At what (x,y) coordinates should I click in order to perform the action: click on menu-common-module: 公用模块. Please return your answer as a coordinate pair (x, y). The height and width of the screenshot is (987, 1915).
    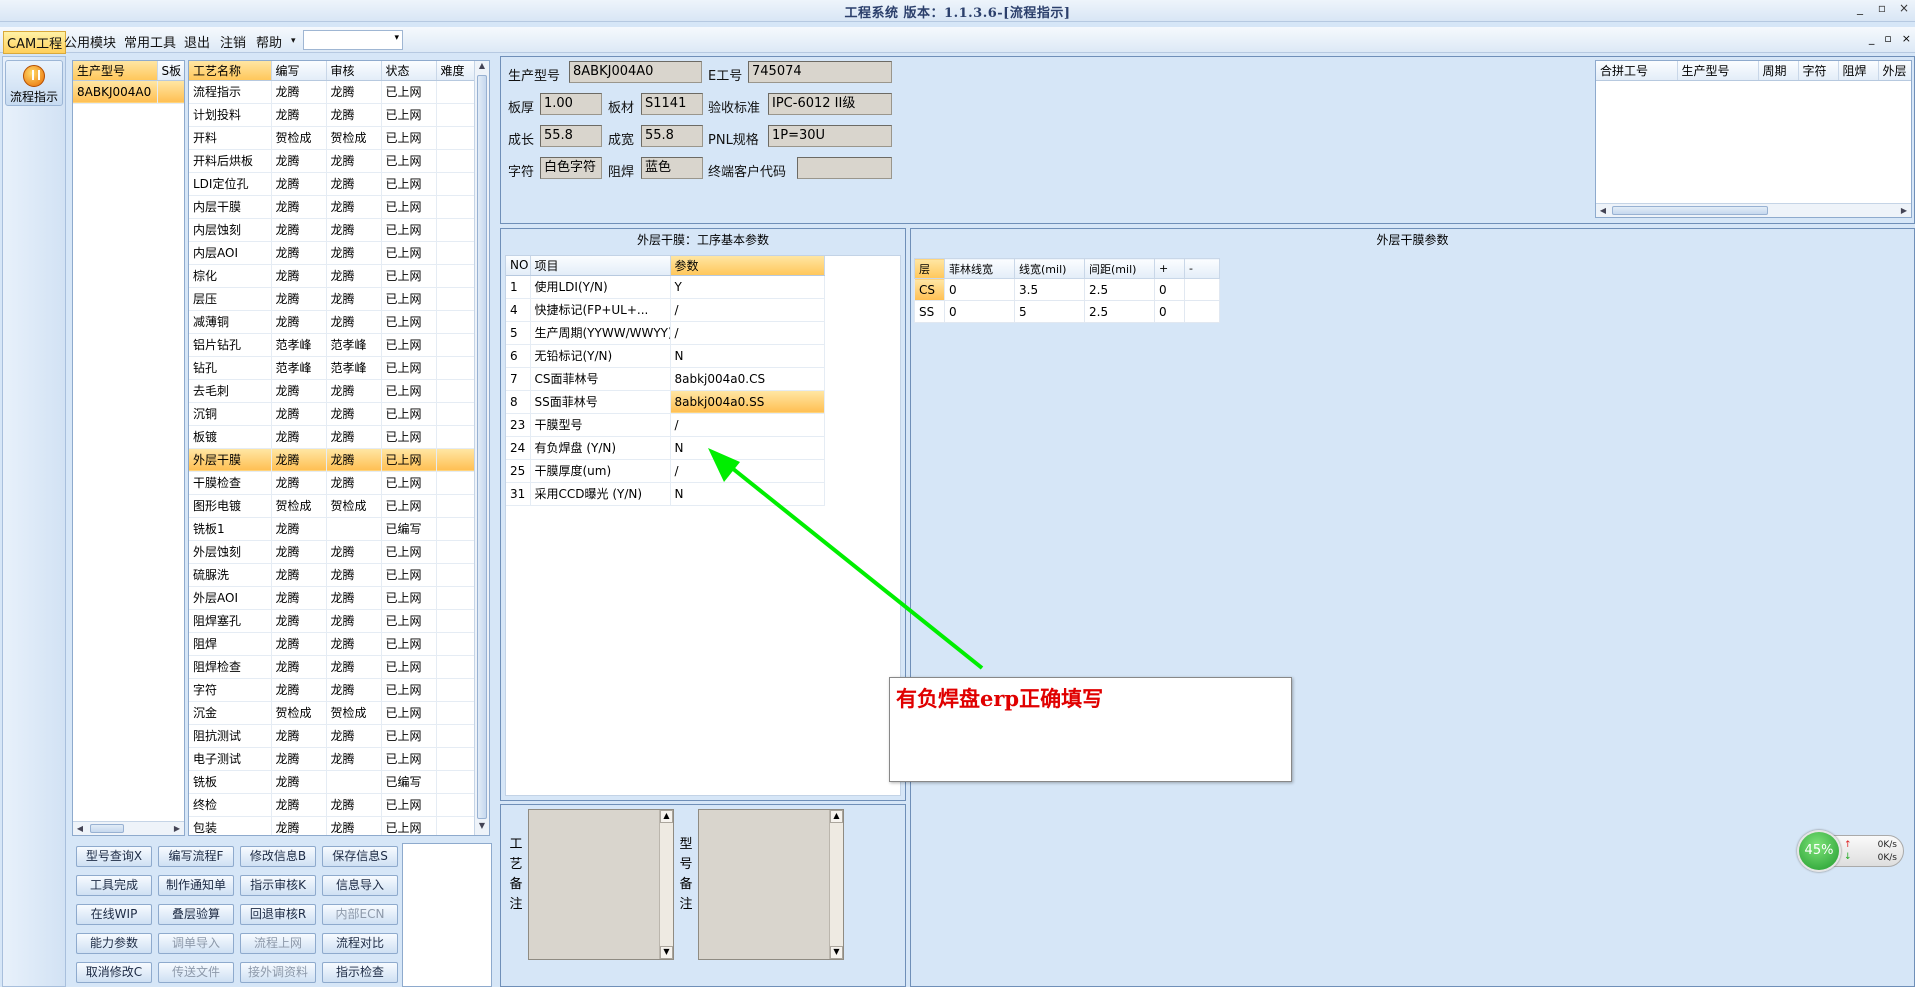
    Looking at the image, I should click on (90, 41).